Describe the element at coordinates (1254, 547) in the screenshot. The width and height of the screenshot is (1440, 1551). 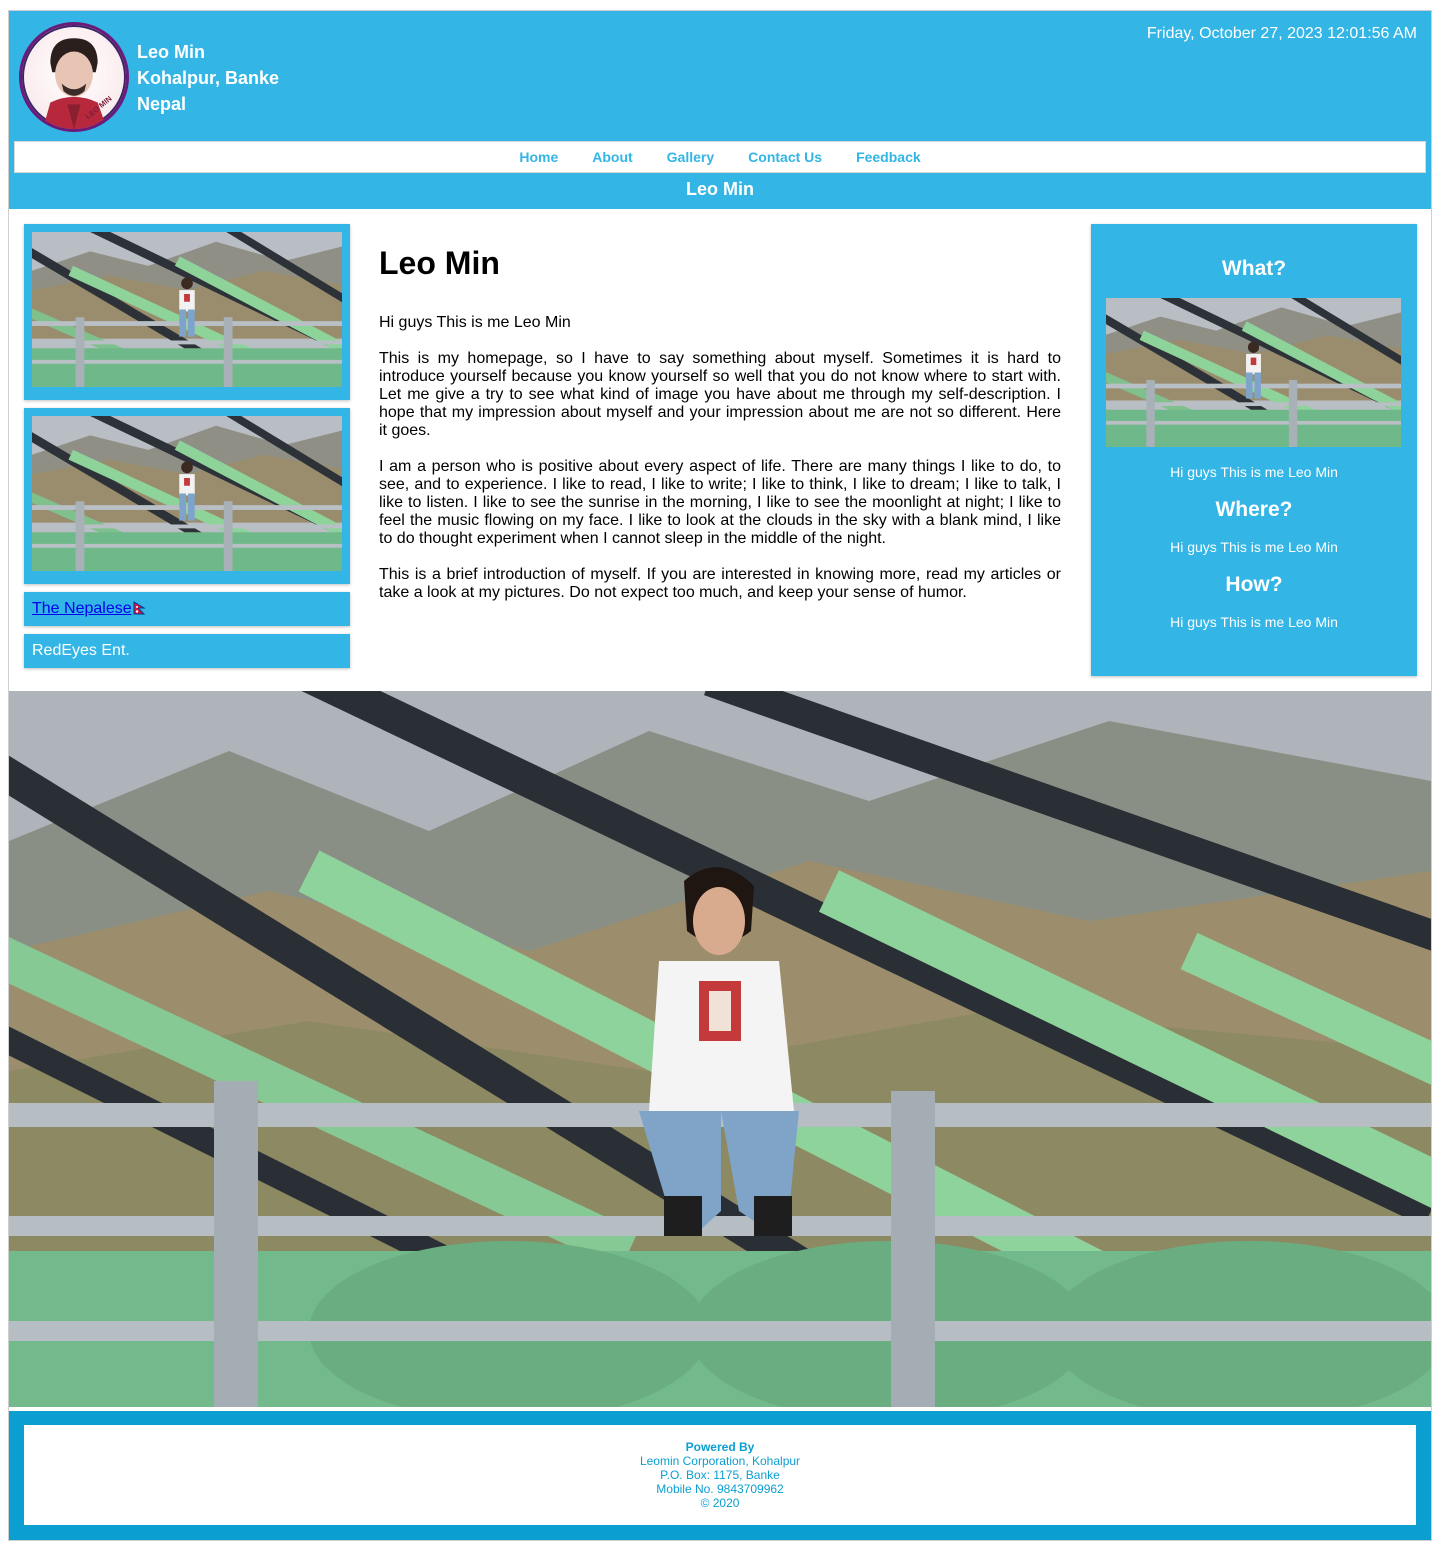
I see `where-text: Hi guys This is me Leo Min` at that location.